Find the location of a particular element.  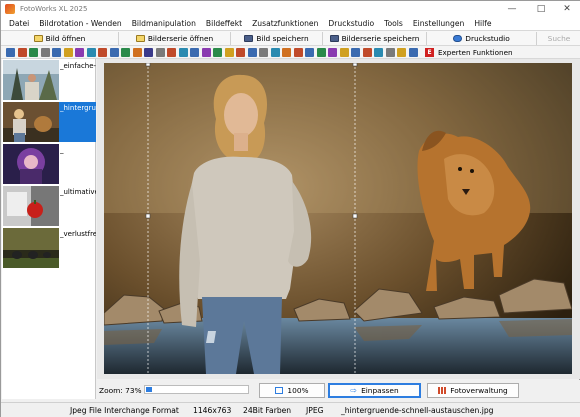

grayscale-tool-icon is located at coordinates (194, 52).